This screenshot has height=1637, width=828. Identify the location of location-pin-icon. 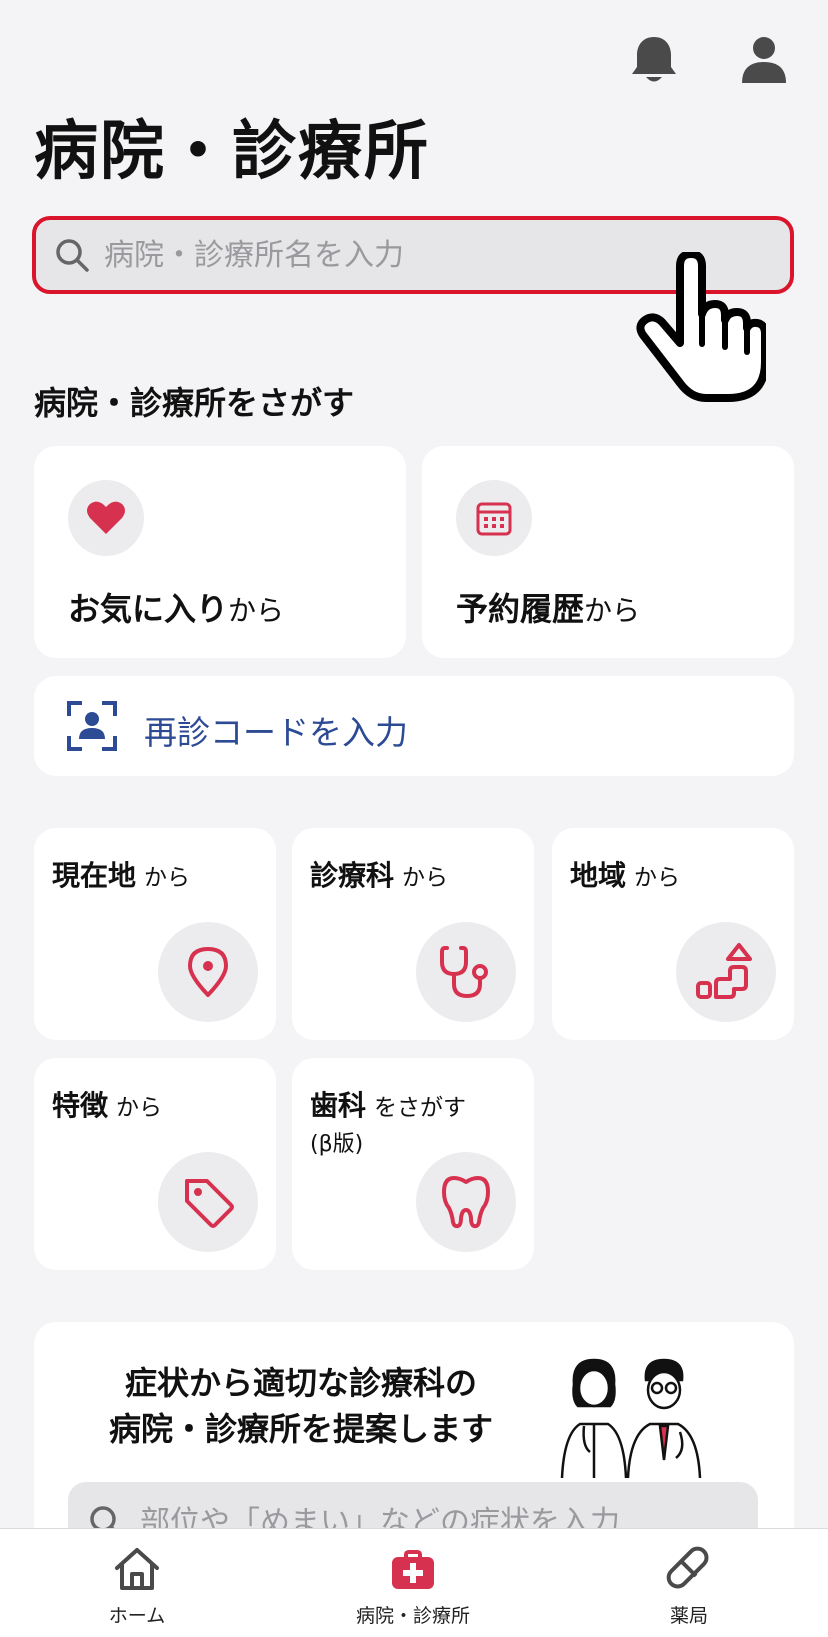
(208, 972).